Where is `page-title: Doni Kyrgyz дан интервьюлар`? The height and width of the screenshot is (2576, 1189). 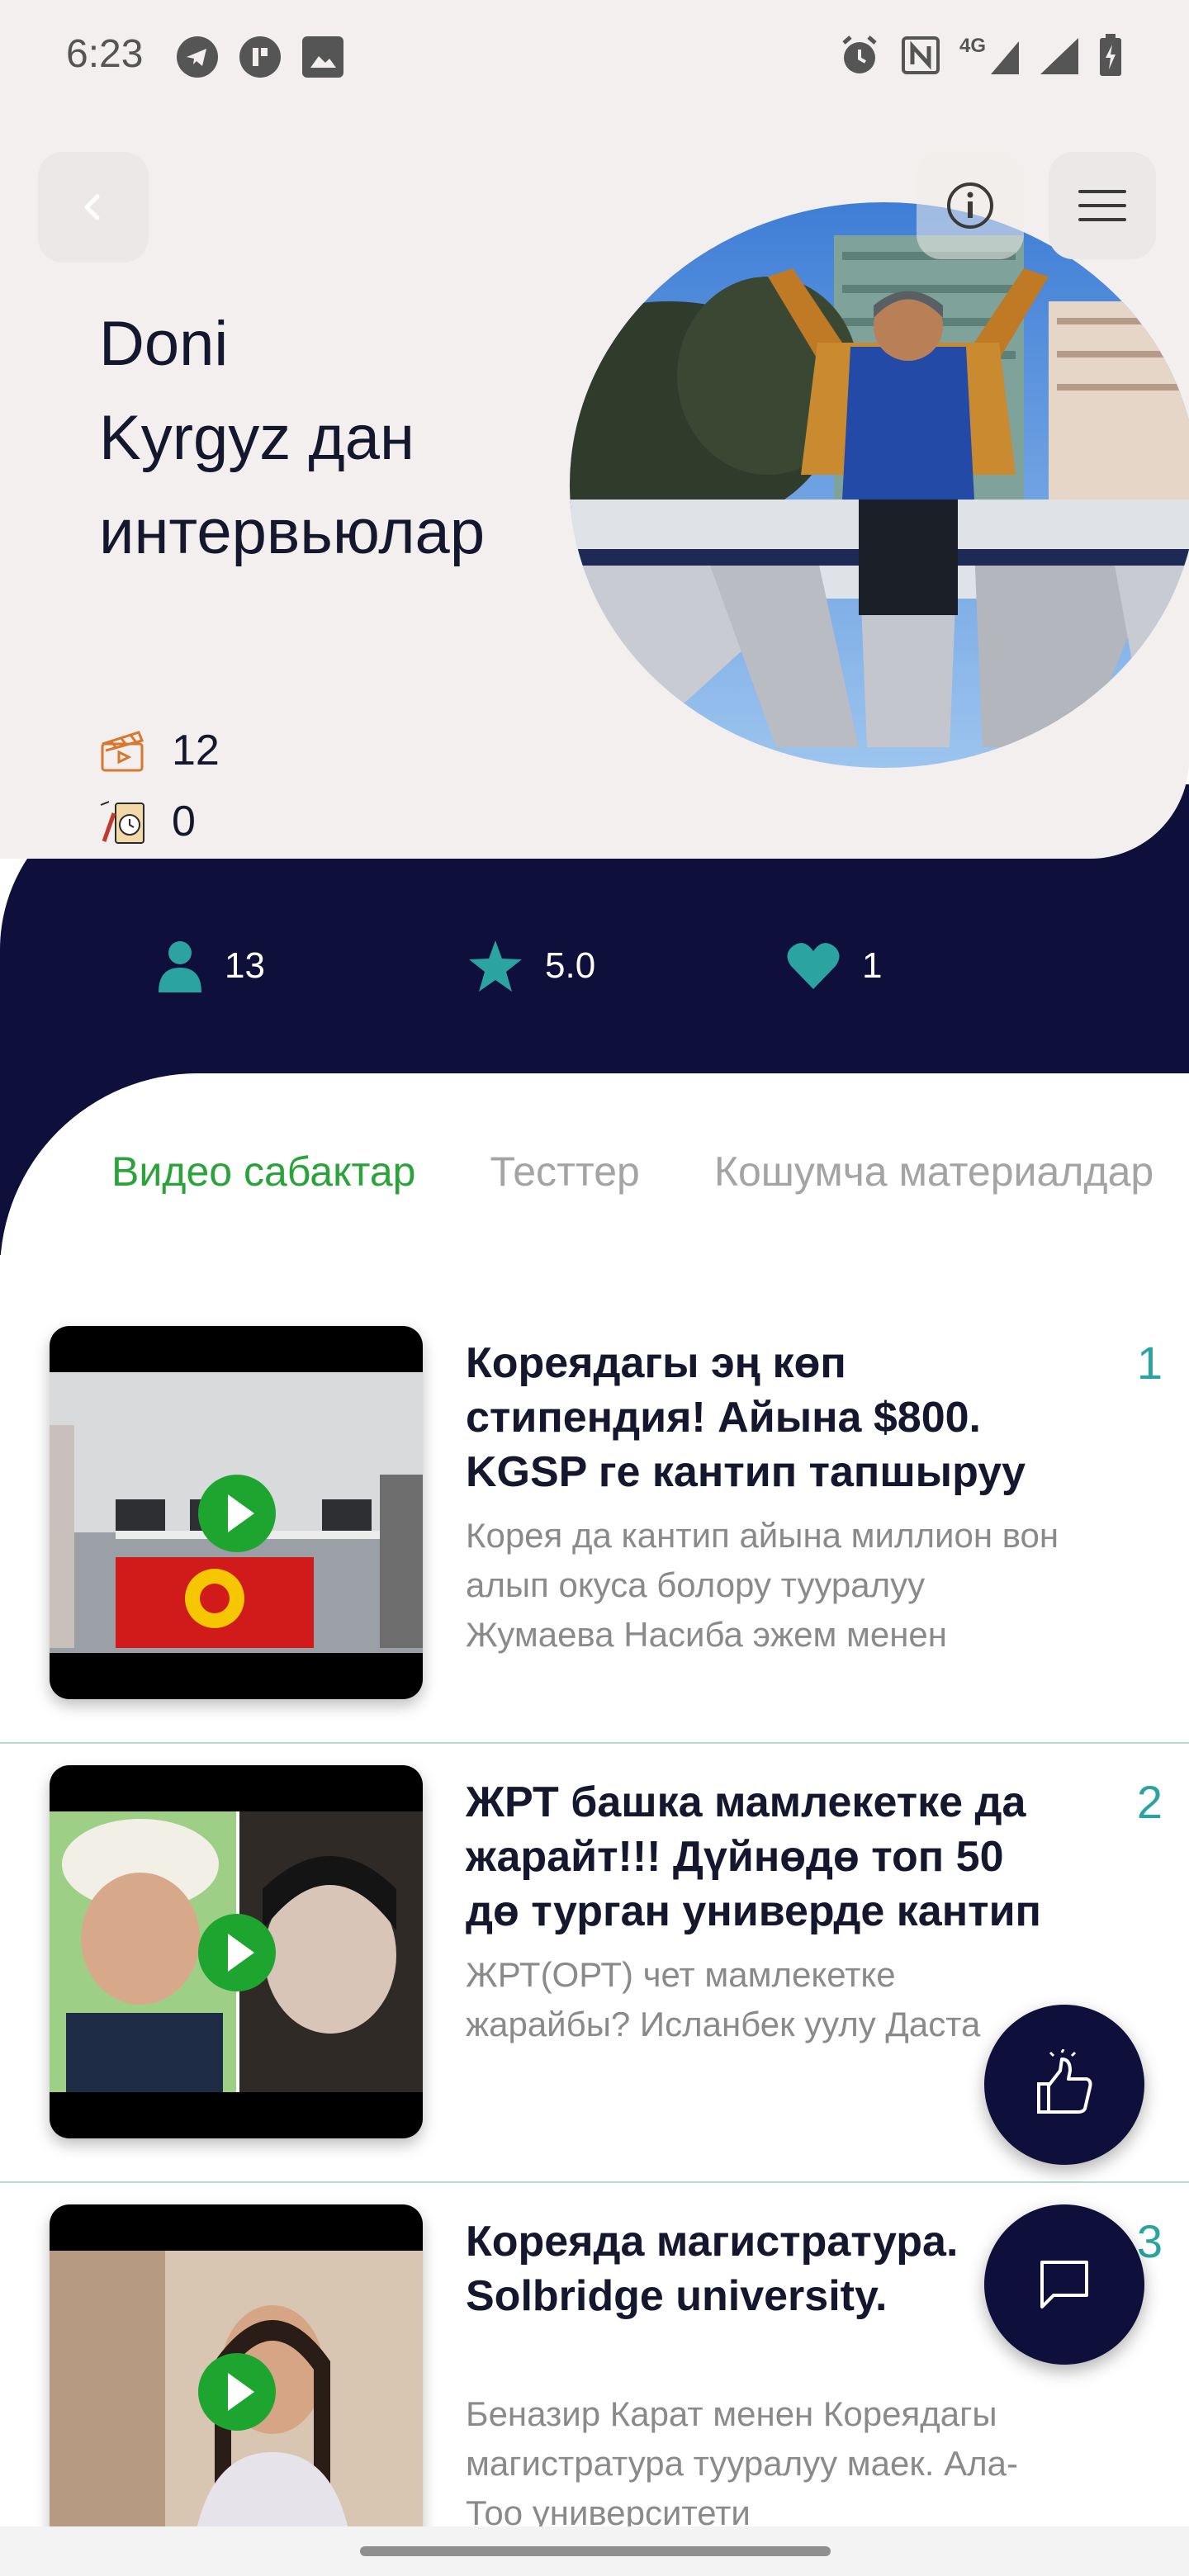 page-title: Doni Kyrgyz дан интервьюлар is located at coordinates (330, 438).